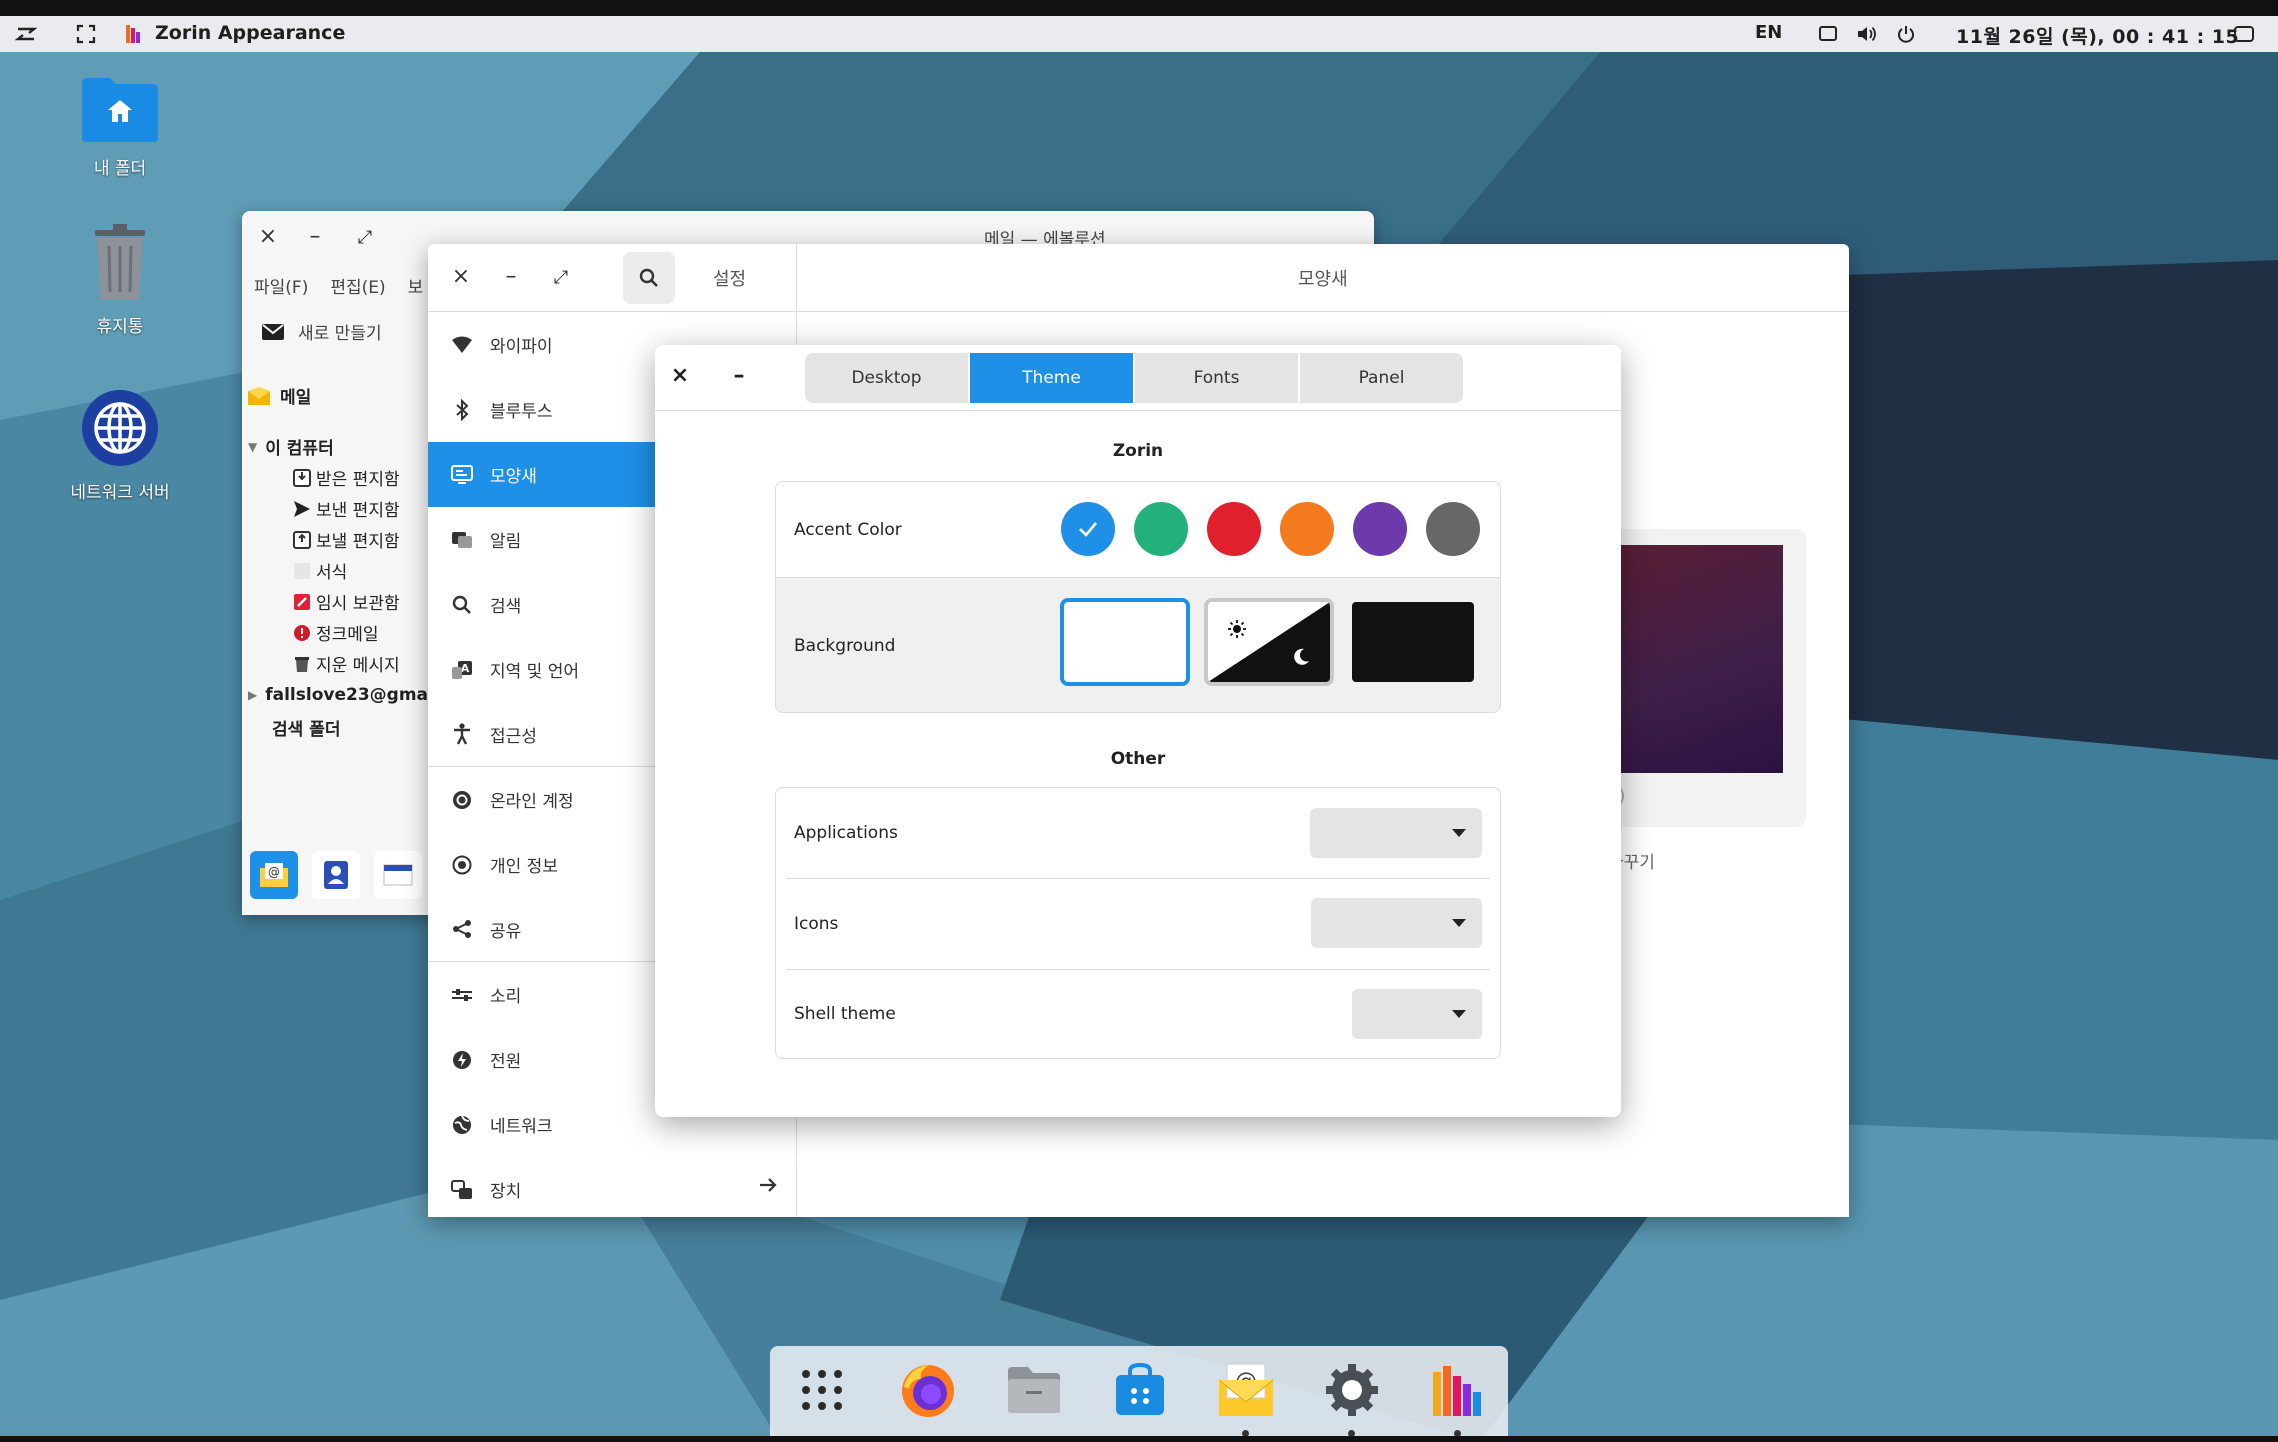 The width and height of the screenshot is (2278, 1442). I want to click on folder-label: 정크메일, so click(347, 635).